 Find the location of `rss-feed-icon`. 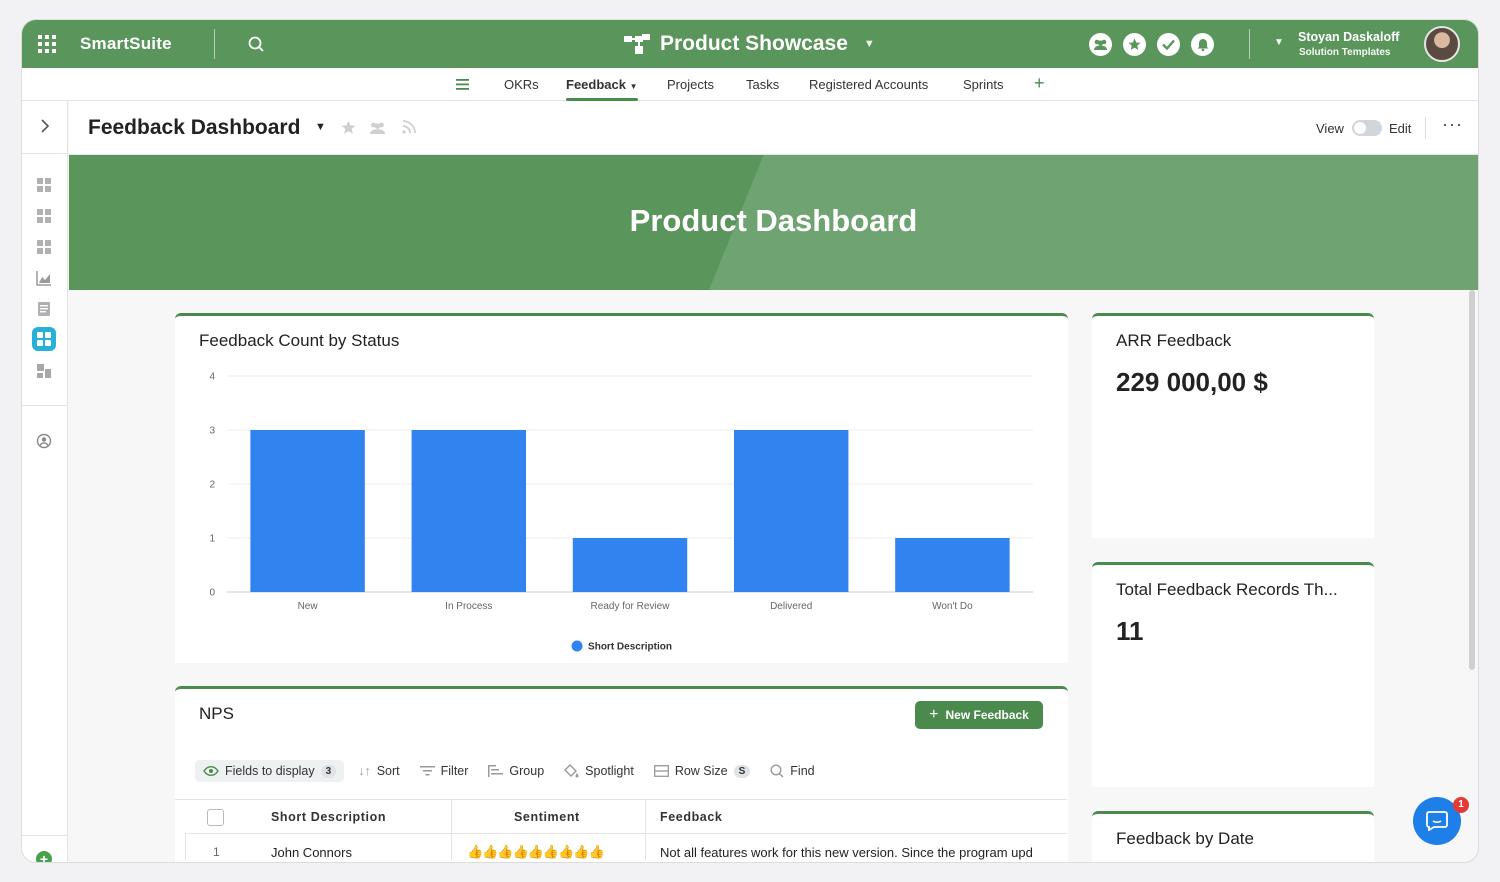

rss-feed-icon is located at coordinates (409, 127).